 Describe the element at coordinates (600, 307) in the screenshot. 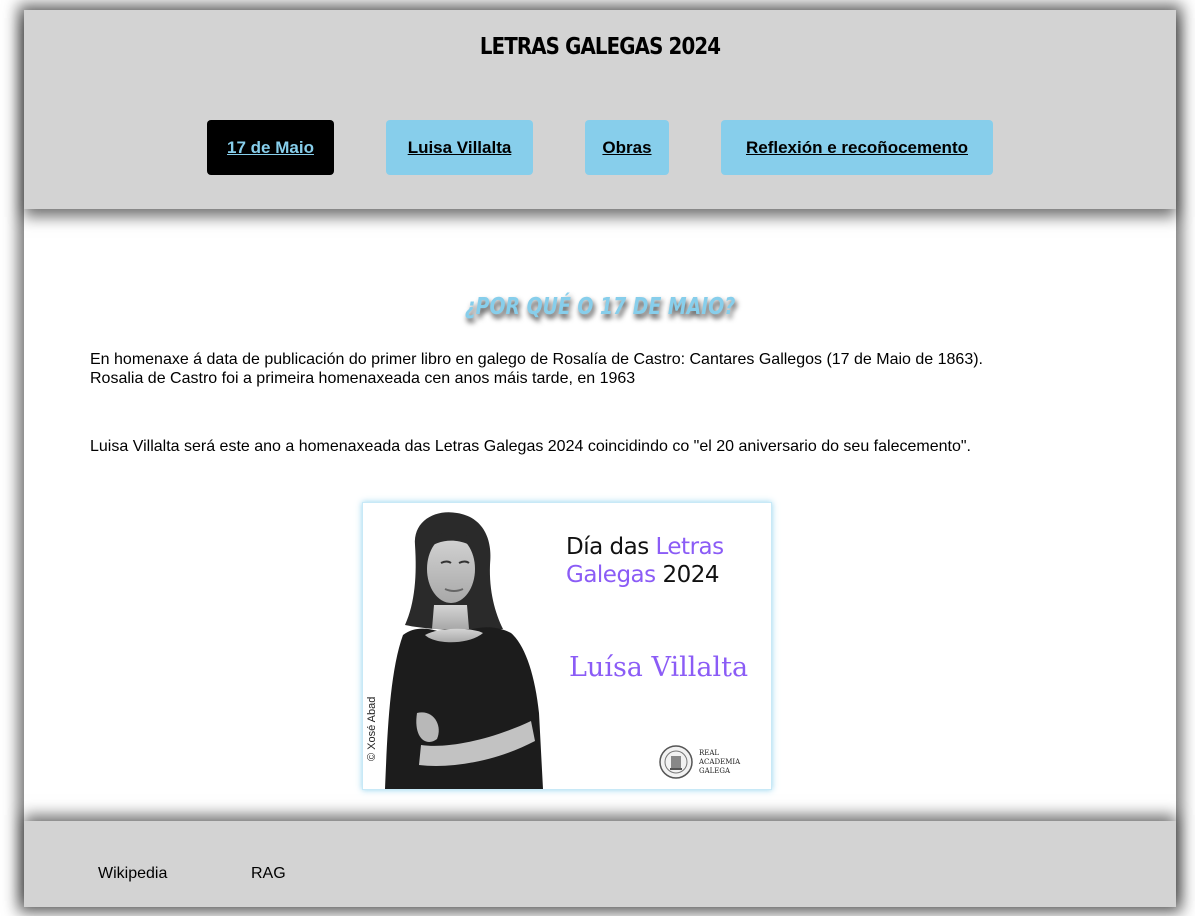

I see `section-heading: ¿POR QUÉ O 17 DE MAIO?` at that location.